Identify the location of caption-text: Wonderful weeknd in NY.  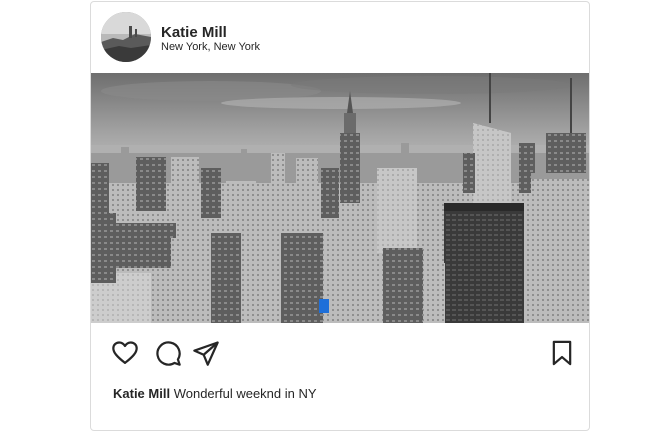
(245, 393).